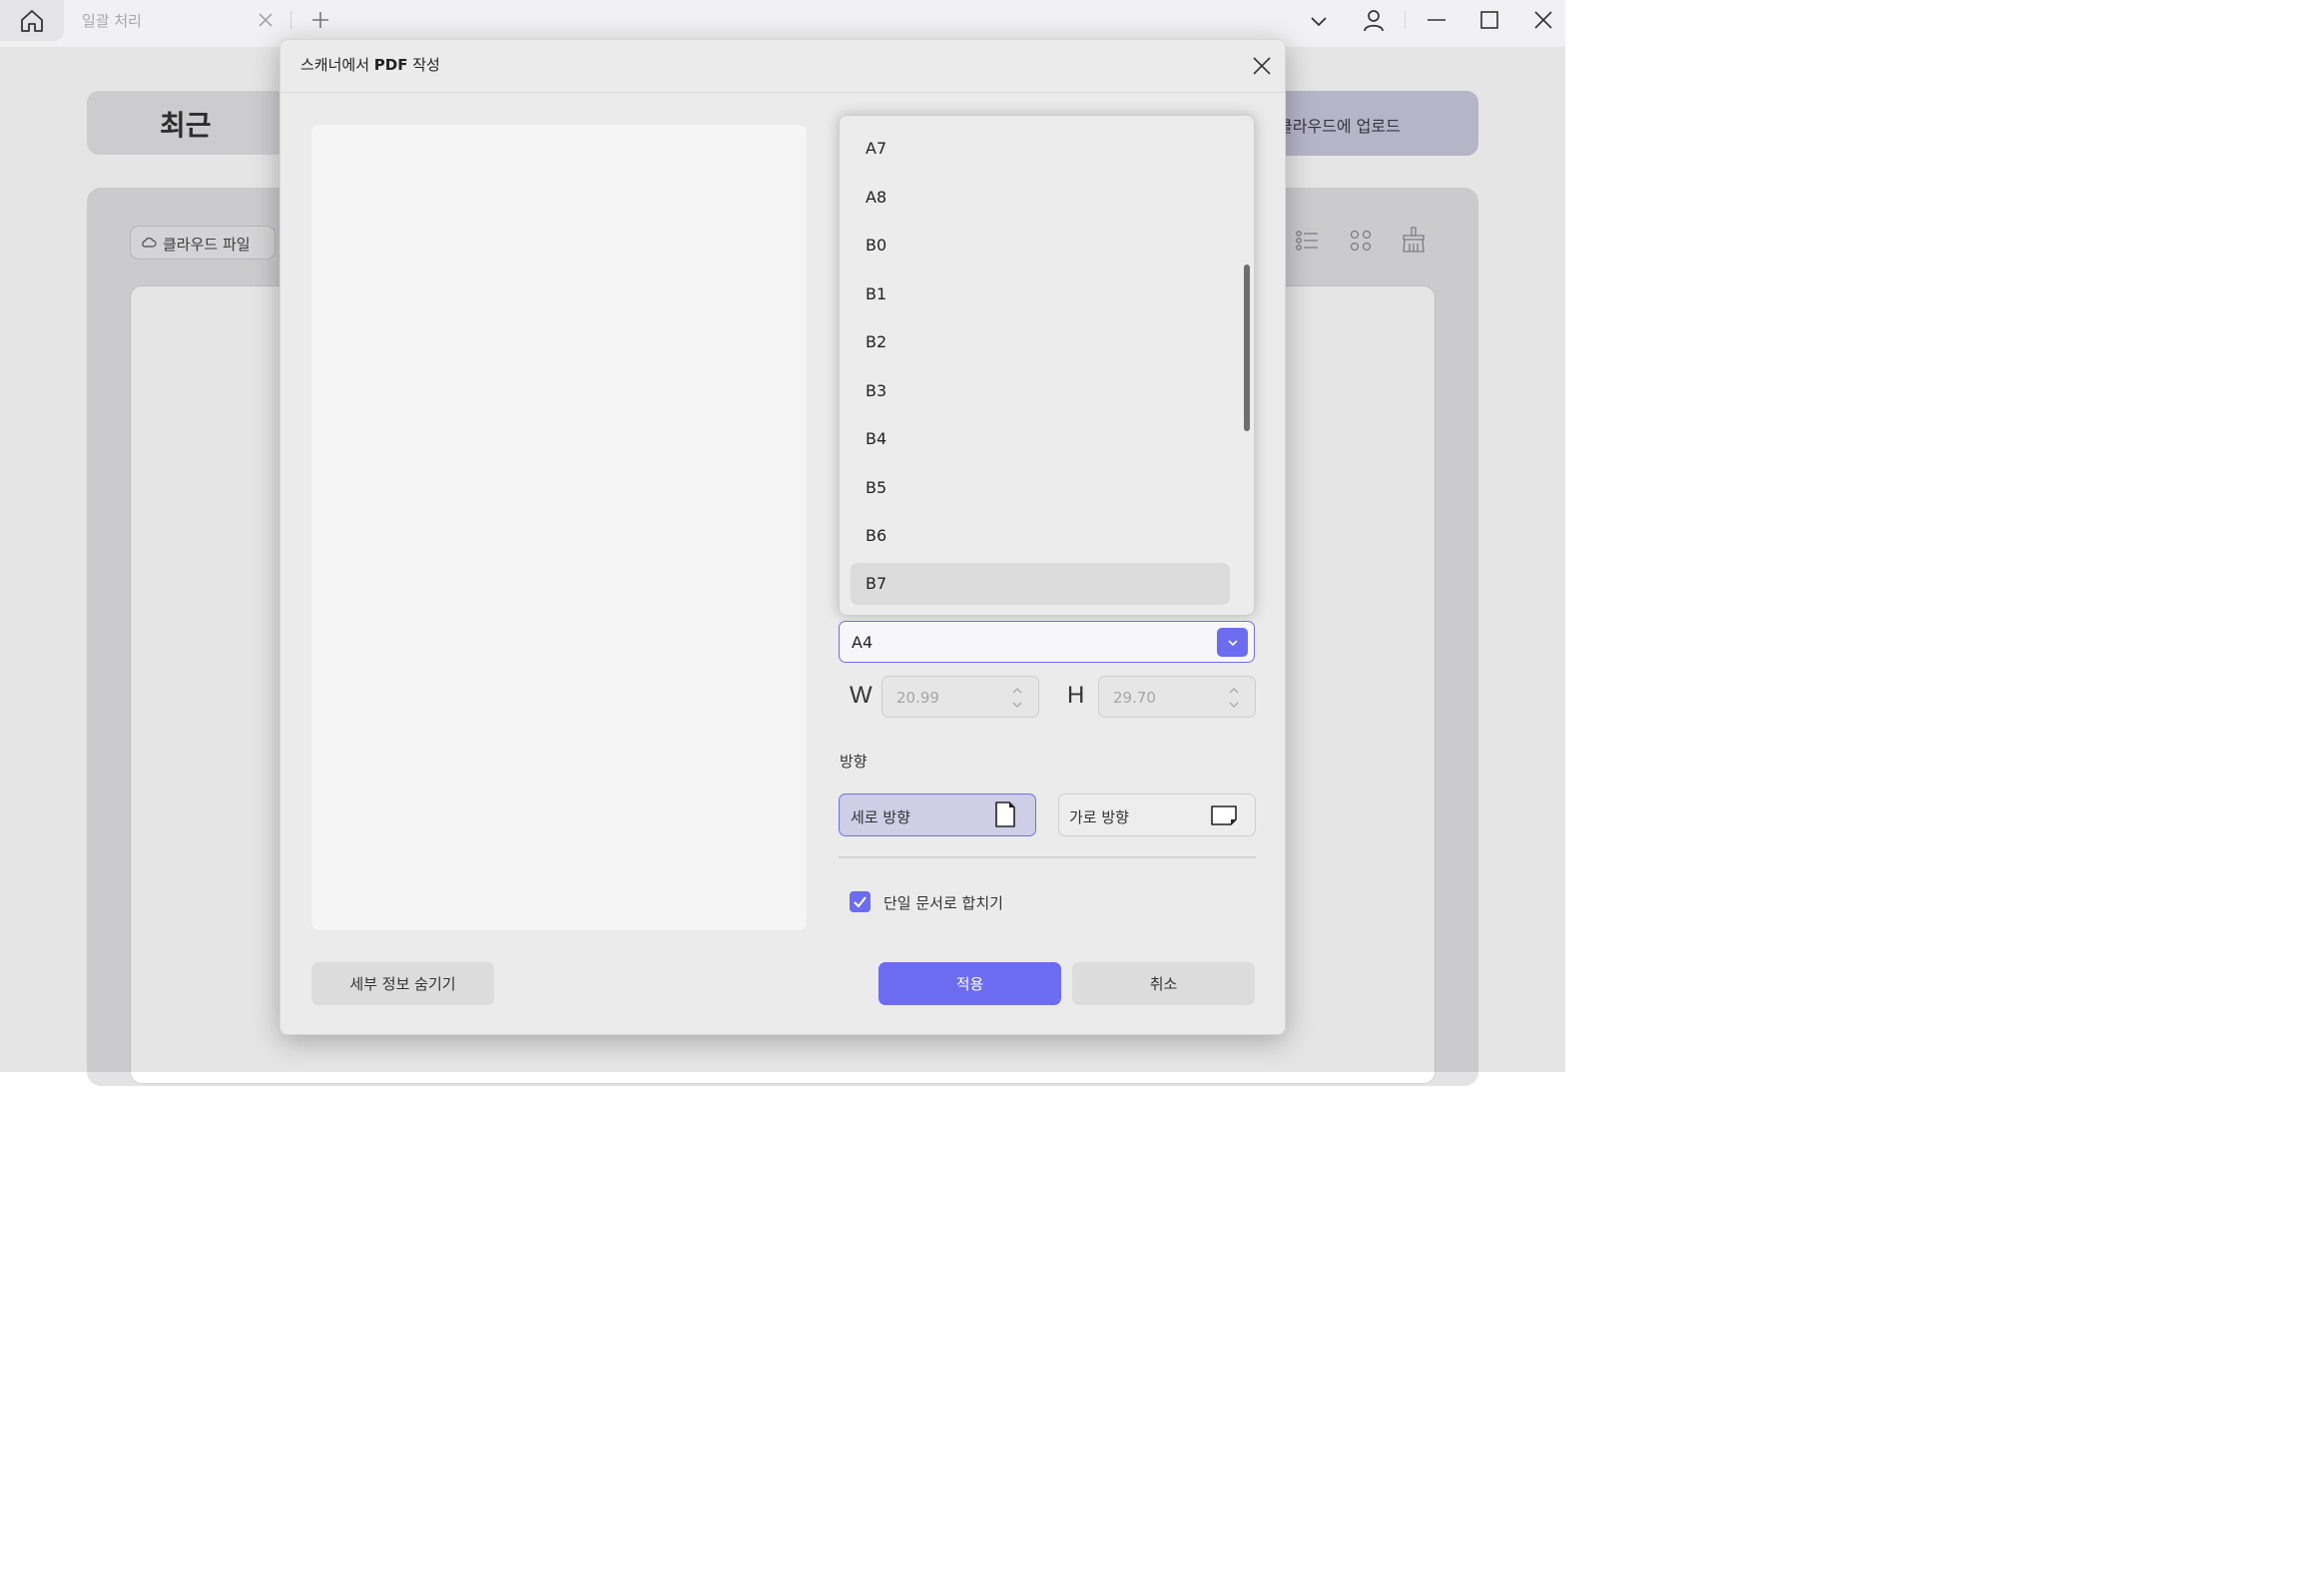 Image resolution: width=2324 pixels, height=1591 pixels. Describe the element at coordinates (1040, 149) in the screenshot. I see `paper-size-option-a7: A7` at that location.